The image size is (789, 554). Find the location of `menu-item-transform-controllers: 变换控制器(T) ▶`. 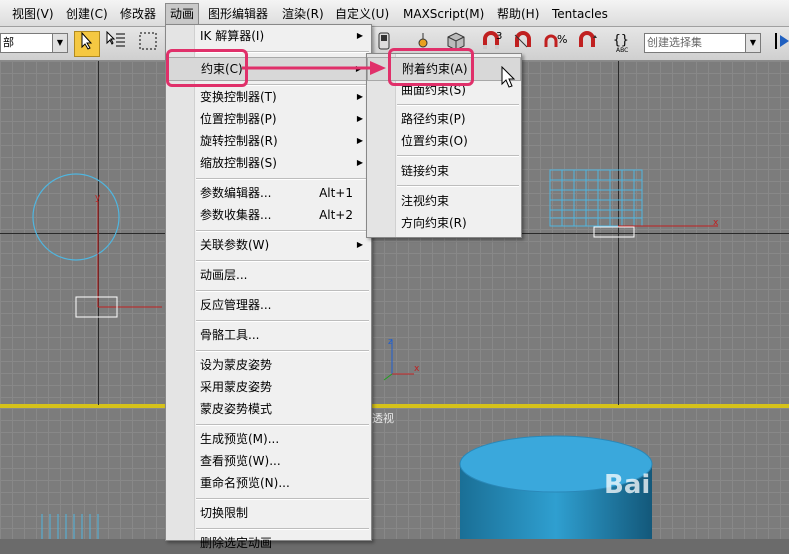

menu-item-transform-controllers: 变换控制器(T) ▶ is located at coordinates (268, 97).